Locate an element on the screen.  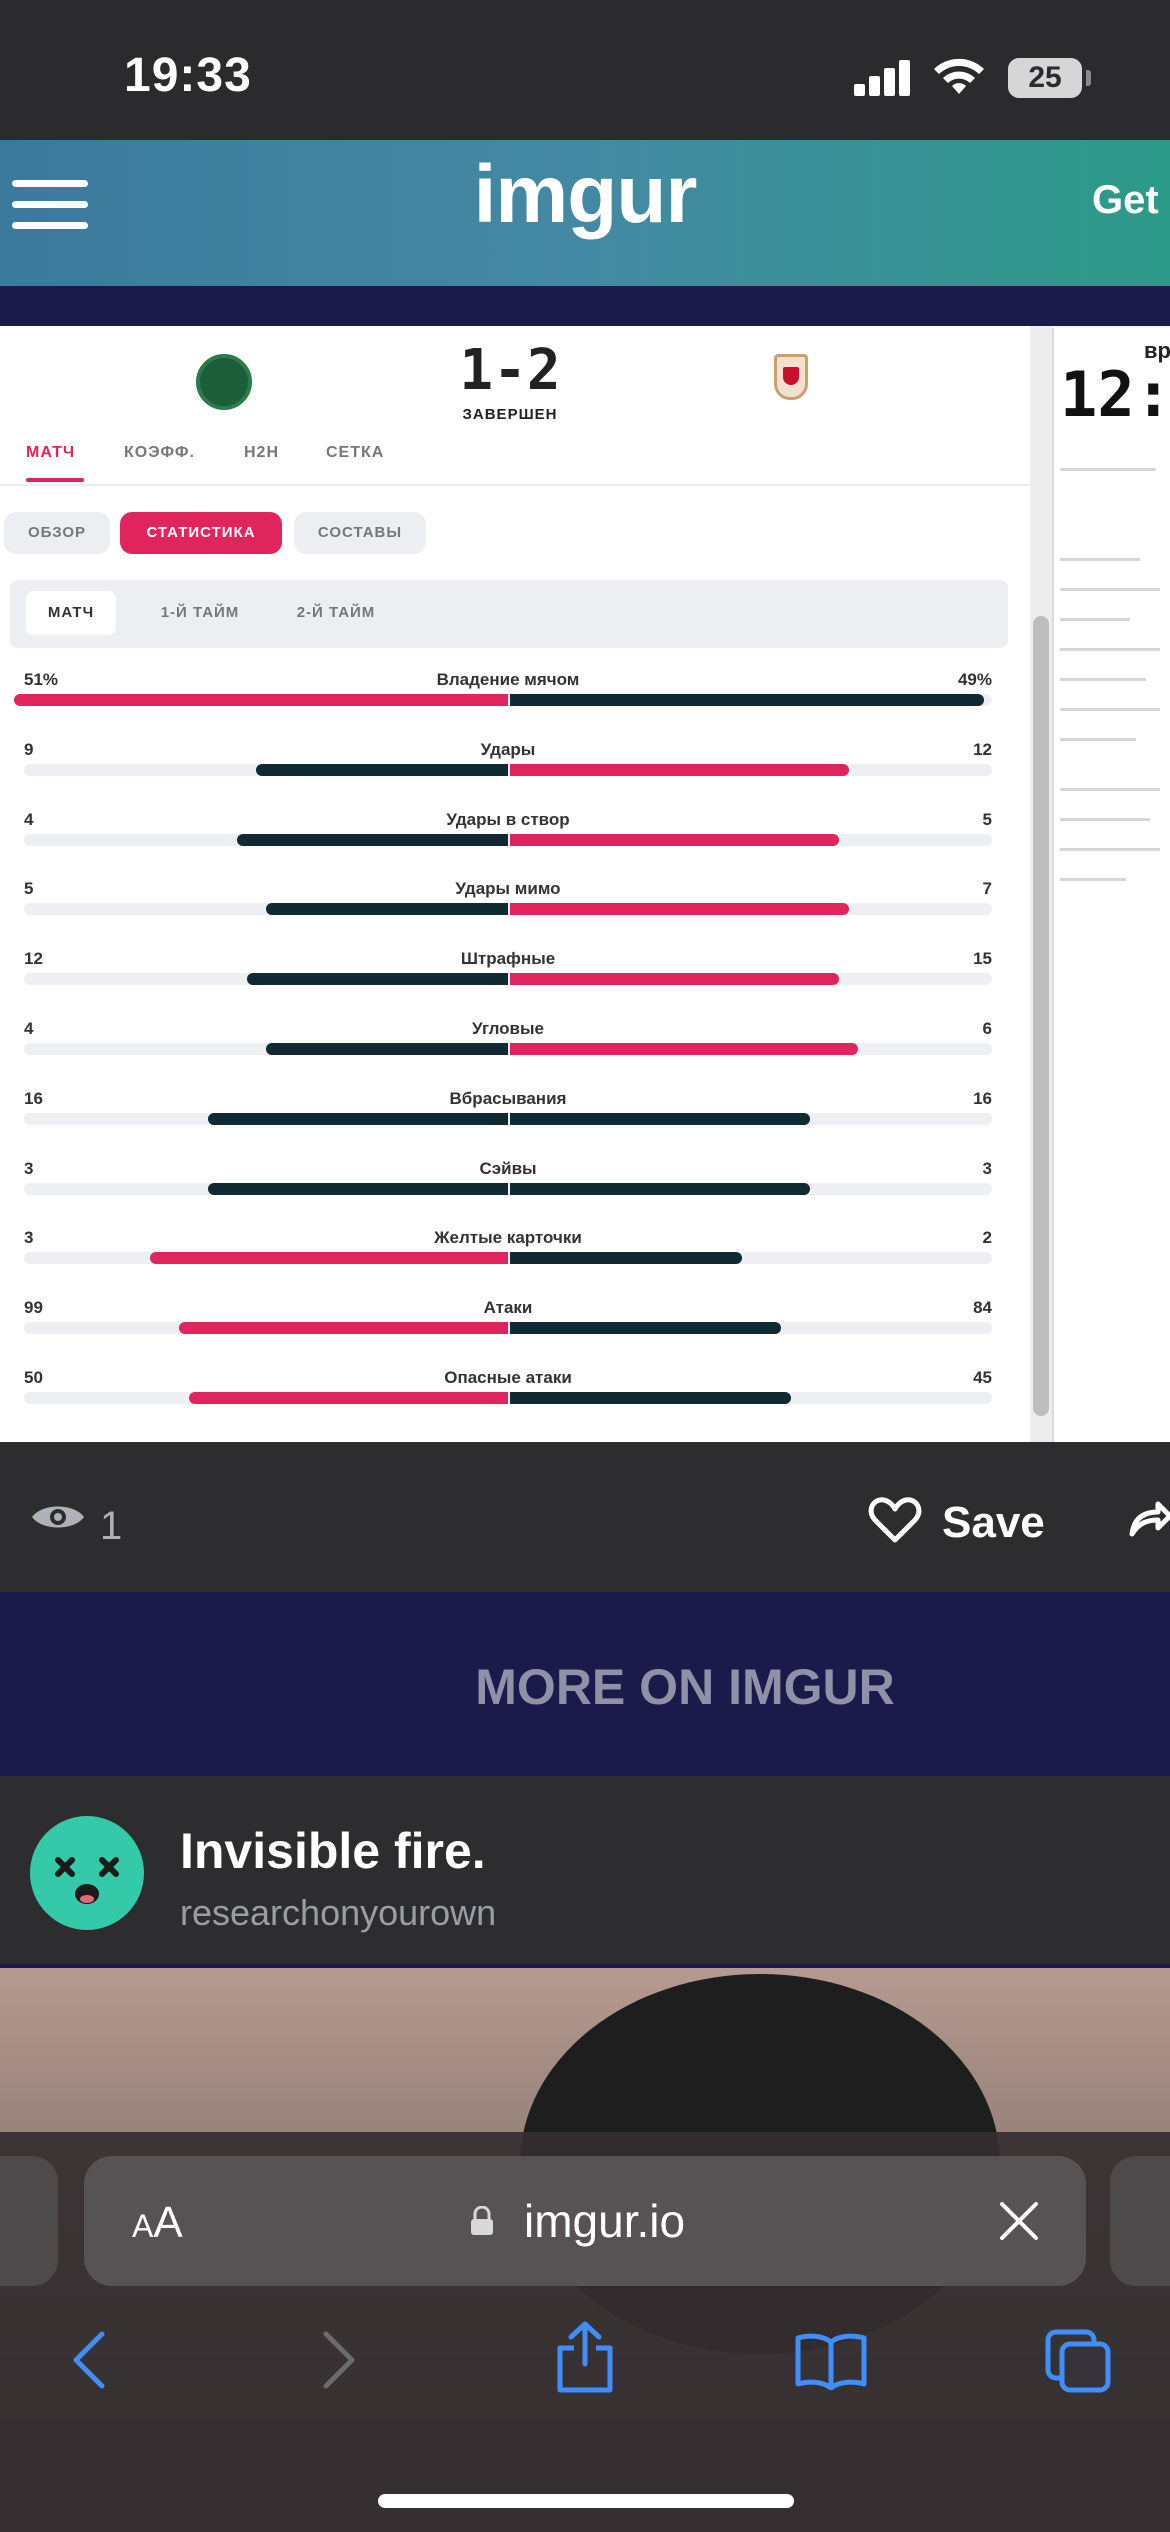
stat-label: Желтые карточки is located at coordinates (508, 1237).